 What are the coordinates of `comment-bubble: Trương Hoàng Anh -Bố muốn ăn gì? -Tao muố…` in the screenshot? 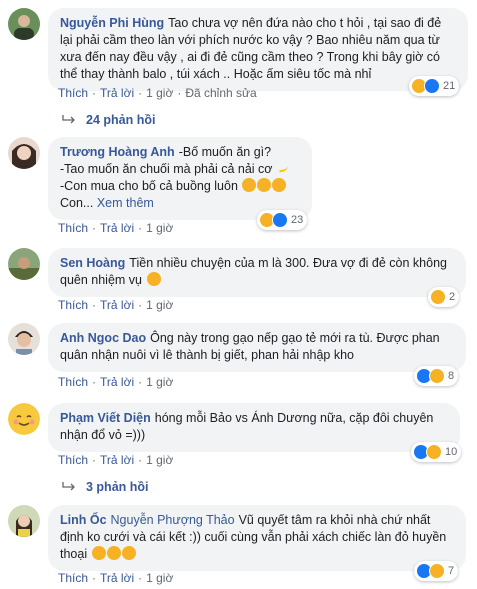 It's located at (180, 178).